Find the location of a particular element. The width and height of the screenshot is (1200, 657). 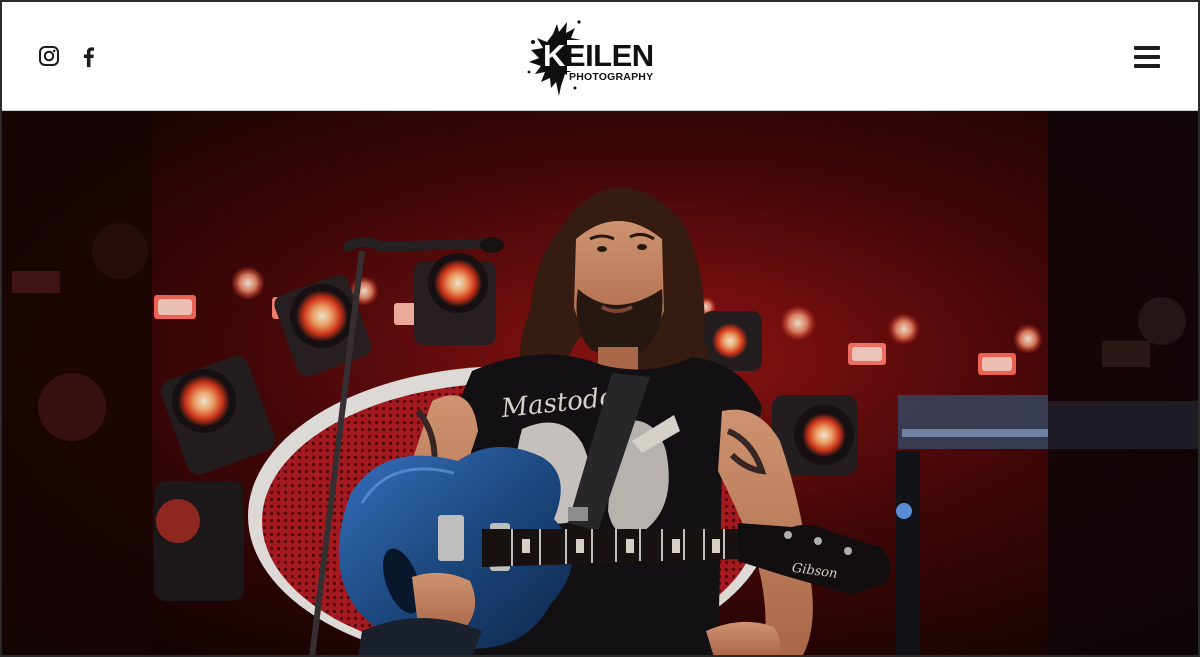

site-logo: KEILEN PHOTOGRAPHY is located at coordinates (591, 56).